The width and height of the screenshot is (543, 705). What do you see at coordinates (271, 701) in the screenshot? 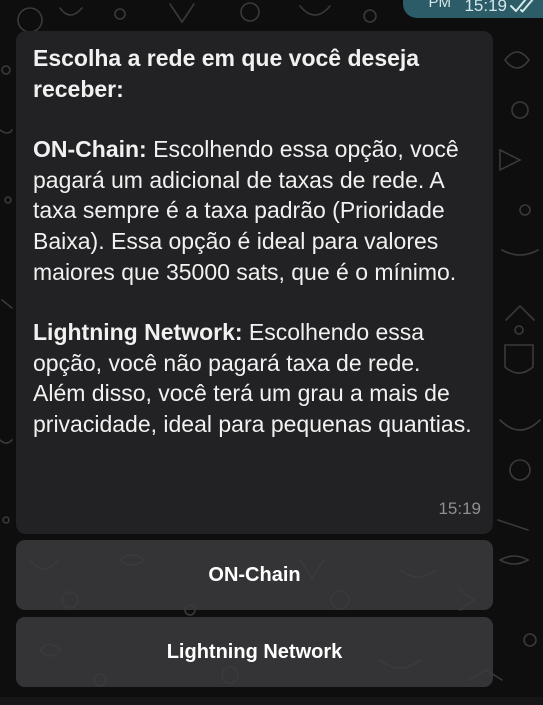
I see `bottom-edge` at bounding box center [271, 701].